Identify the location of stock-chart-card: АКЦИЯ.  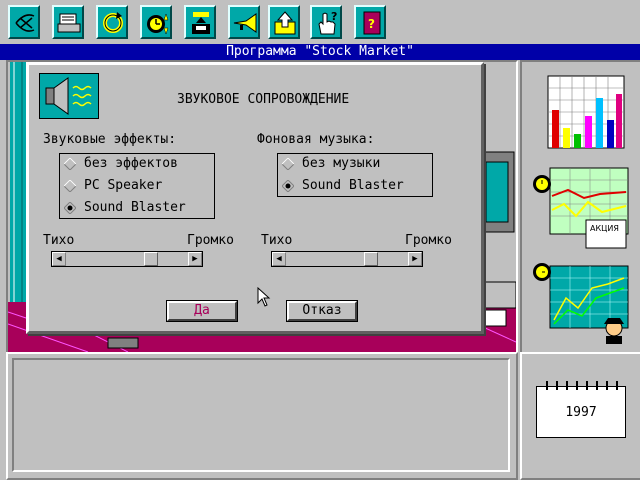
(581, 209).